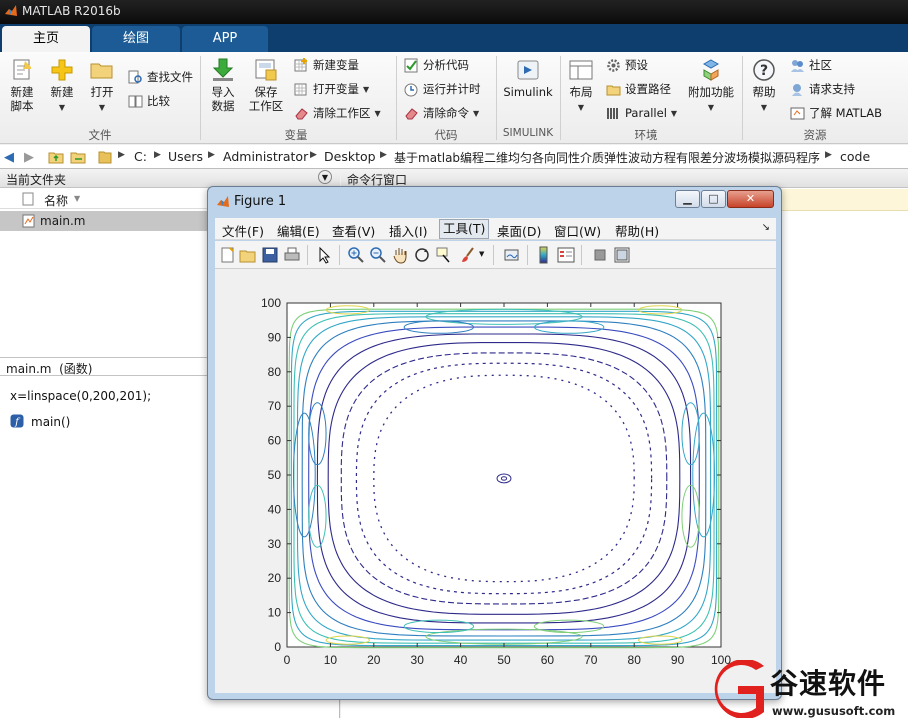 The width and height of the screenshot is (908, 718). What do you see at coordinates (713, 199) in the screenshot?
I see `maximize-button: □` at bounding box center [713, 199].